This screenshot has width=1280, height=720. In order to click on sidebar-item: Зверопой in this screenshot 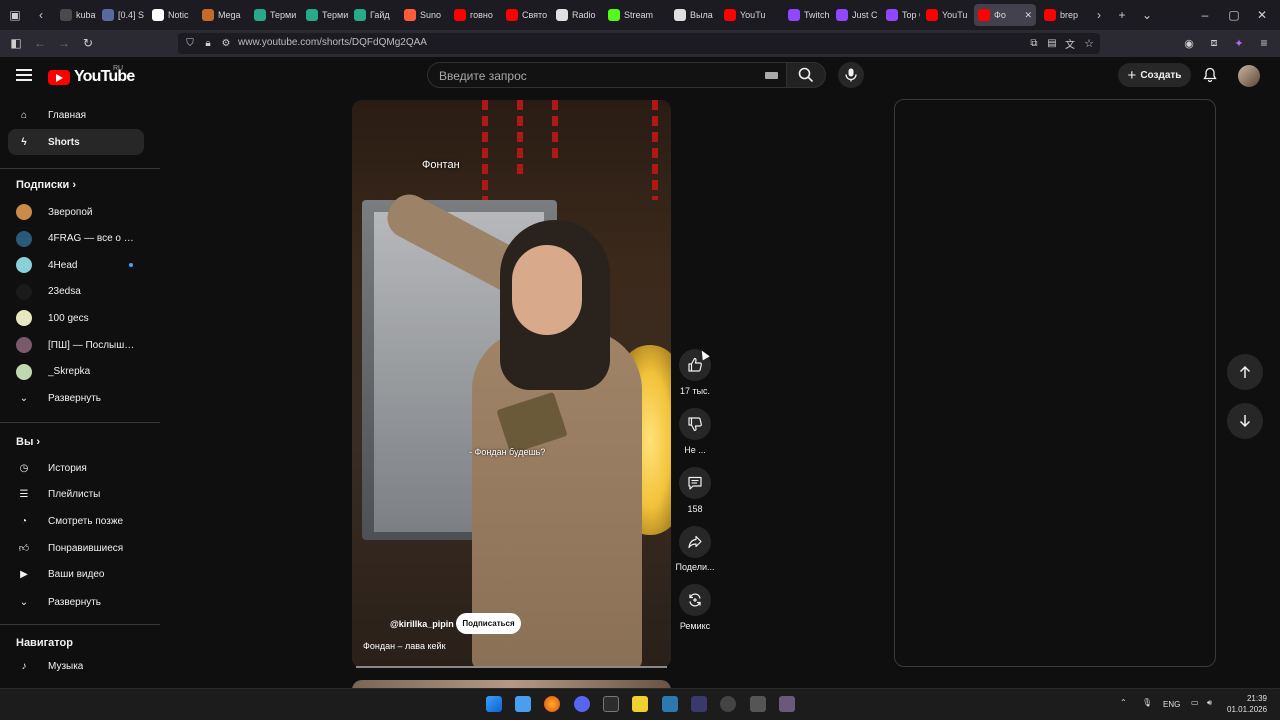, I will do `click(76, 212)`.